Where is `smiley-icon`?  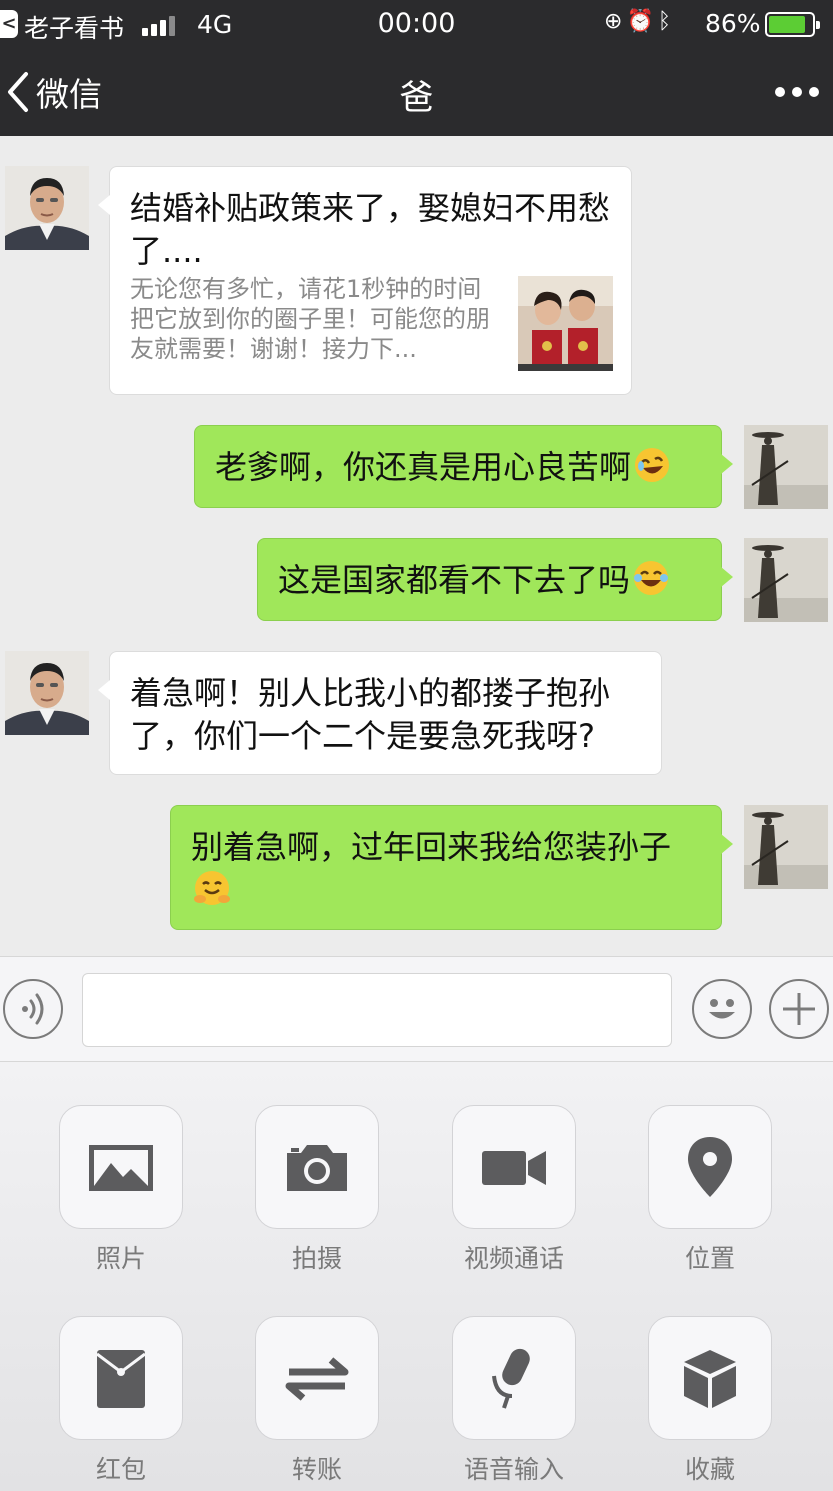 smiley-icon is located at coordinates (722, 1009).